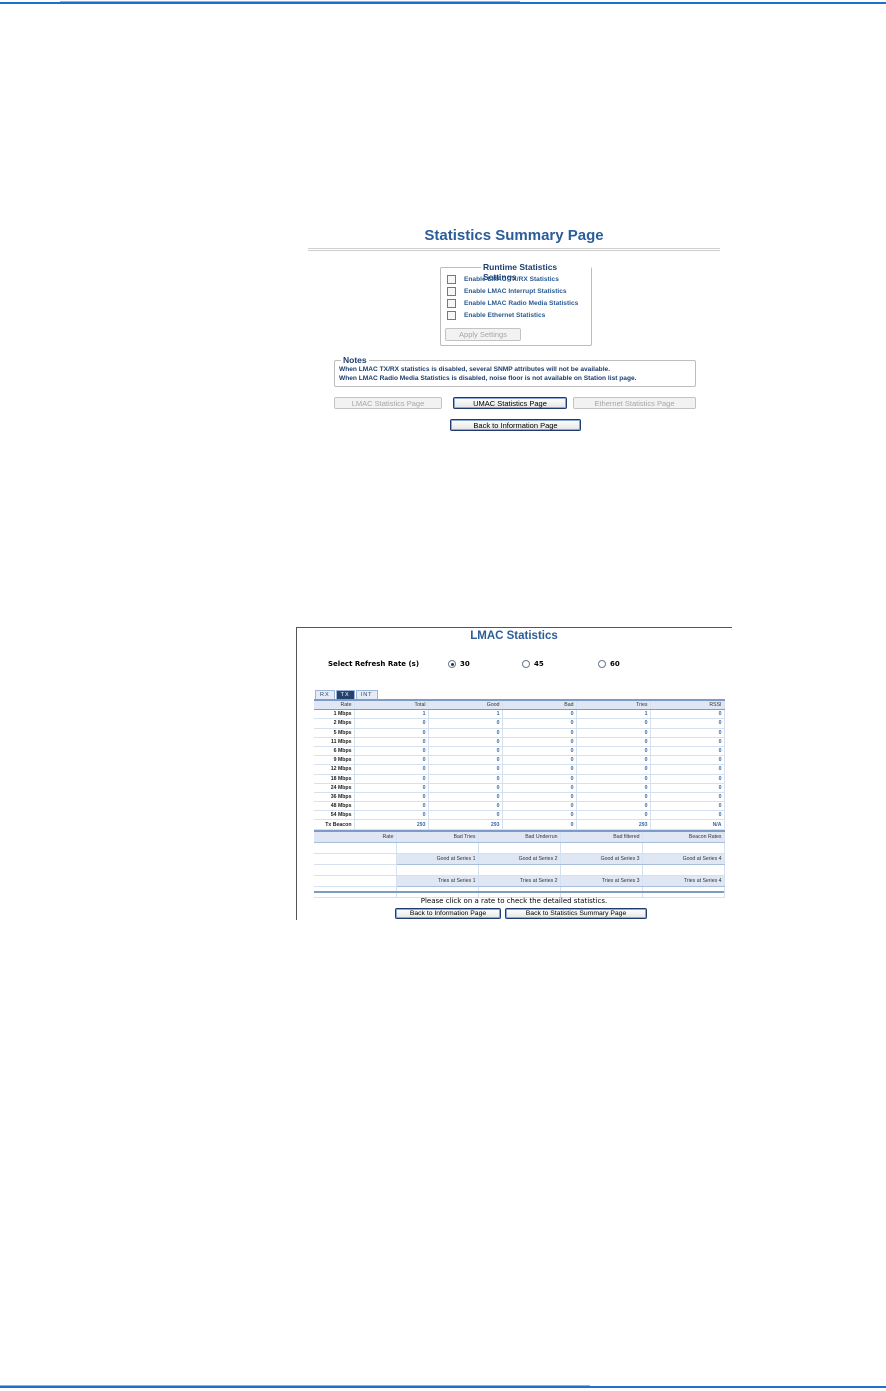 The width and height of the screenshot is (886, 1391). I want to click on rate-cell: 24 Mbps, so click(334, 788).